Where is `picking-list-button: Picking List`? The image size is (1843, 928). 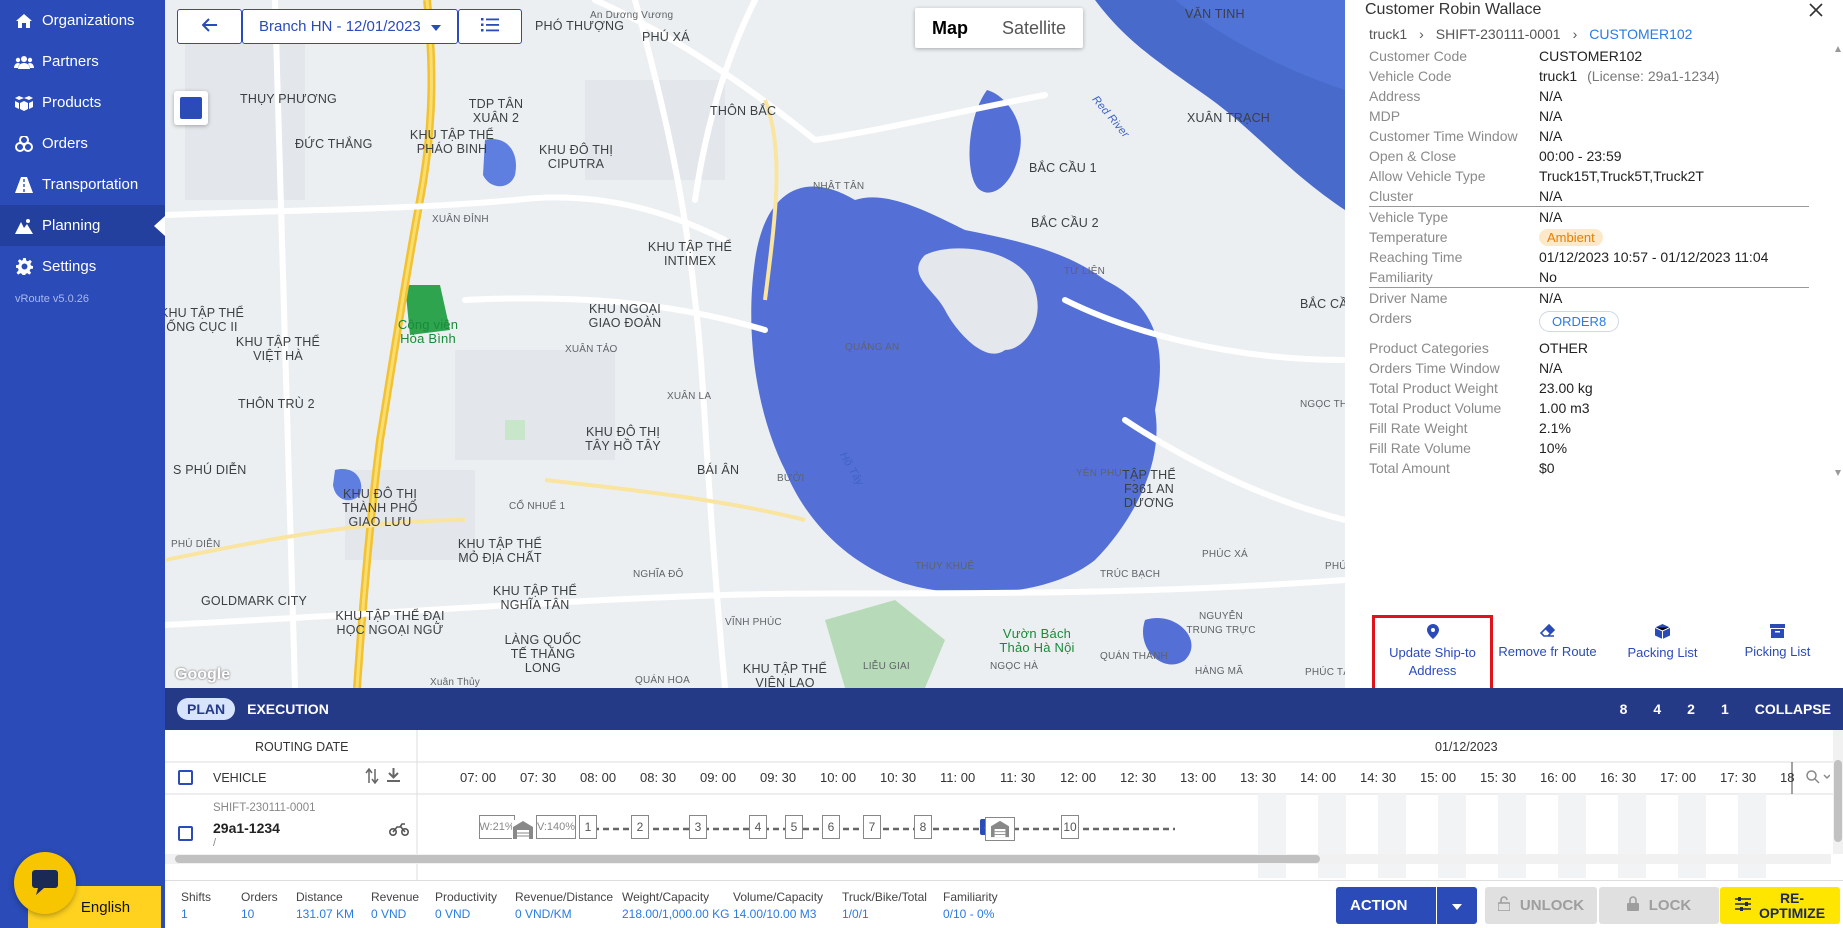 picking-list-button: Picking List is located at coordinates (1777, 653).